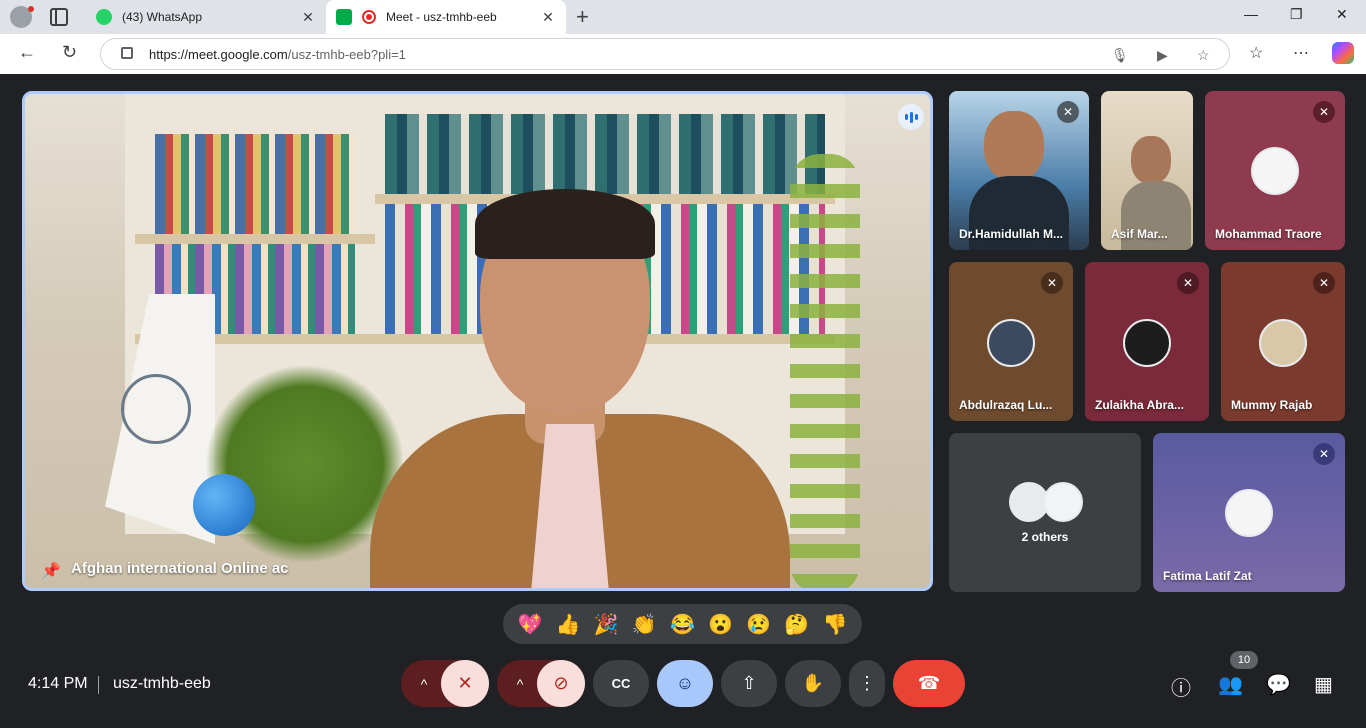 Image resolution: width=1366 pixels, height=728 pixels. What do you see at coordinates (1045, 537) in the screenshot?
I see `others-label: 2 others` at bounding box center [1045, 537].